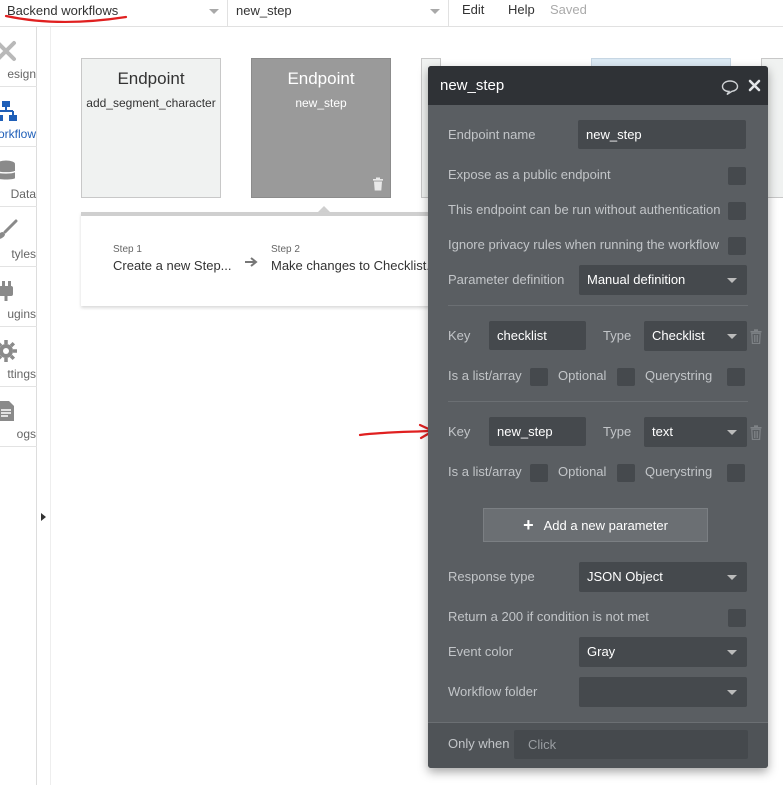 The image size is (783, 785). Describe the element at coordinates (18, 134) in the screenshot. I see `sidebar-item-label: orkflow` at that location.